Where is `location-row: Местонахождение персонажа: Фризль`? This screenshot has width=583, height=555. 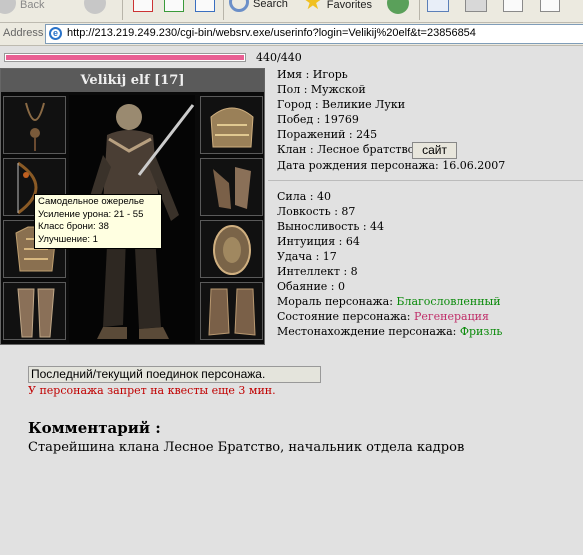
location-row: Местонахождение персонажа: Фризль is located at coordinates (389, 331).